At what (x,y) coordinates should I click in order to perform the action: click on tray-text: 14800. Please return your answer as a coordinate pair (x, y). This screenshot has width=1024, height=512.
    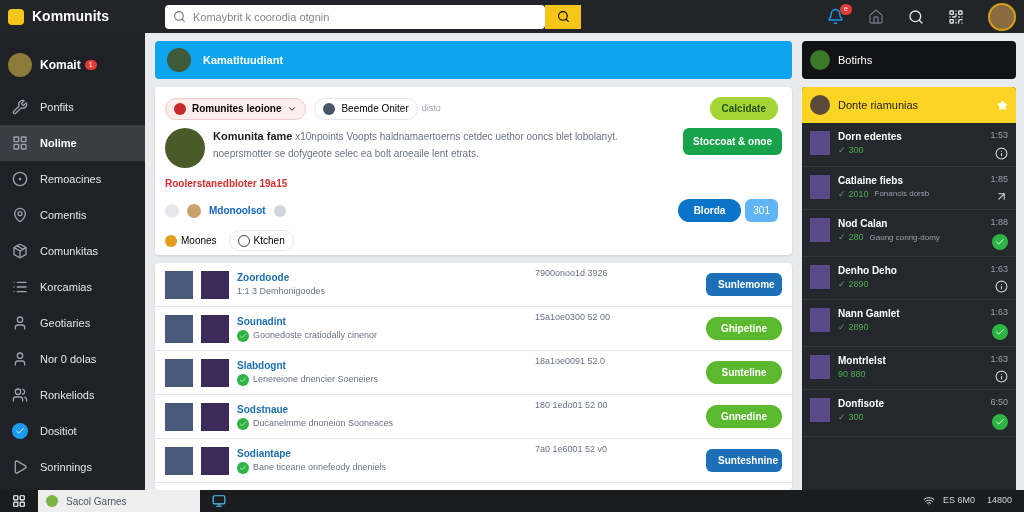
    Looking at the image, I should click on (999, 501).